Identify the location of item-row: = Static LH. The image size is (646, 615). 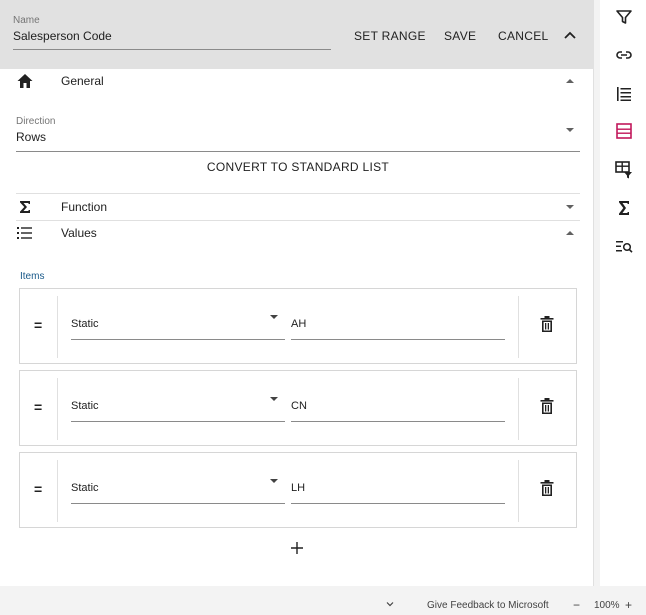
(298, 490).